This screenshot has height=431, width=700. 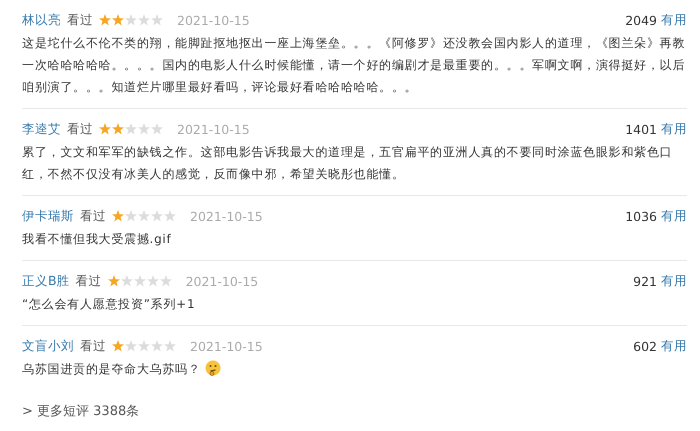 I want to click on vote-count: 2049, so click(x=641, y=20).